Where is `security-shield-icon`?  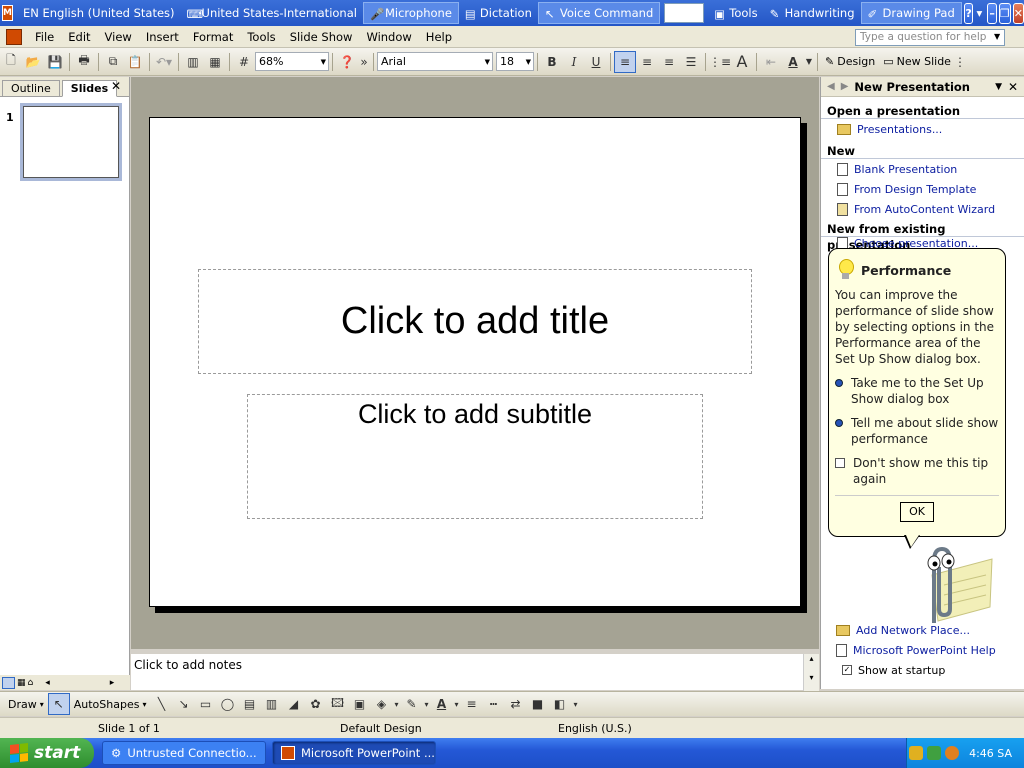 security-shield-icon is located at coordinates (916, 753).